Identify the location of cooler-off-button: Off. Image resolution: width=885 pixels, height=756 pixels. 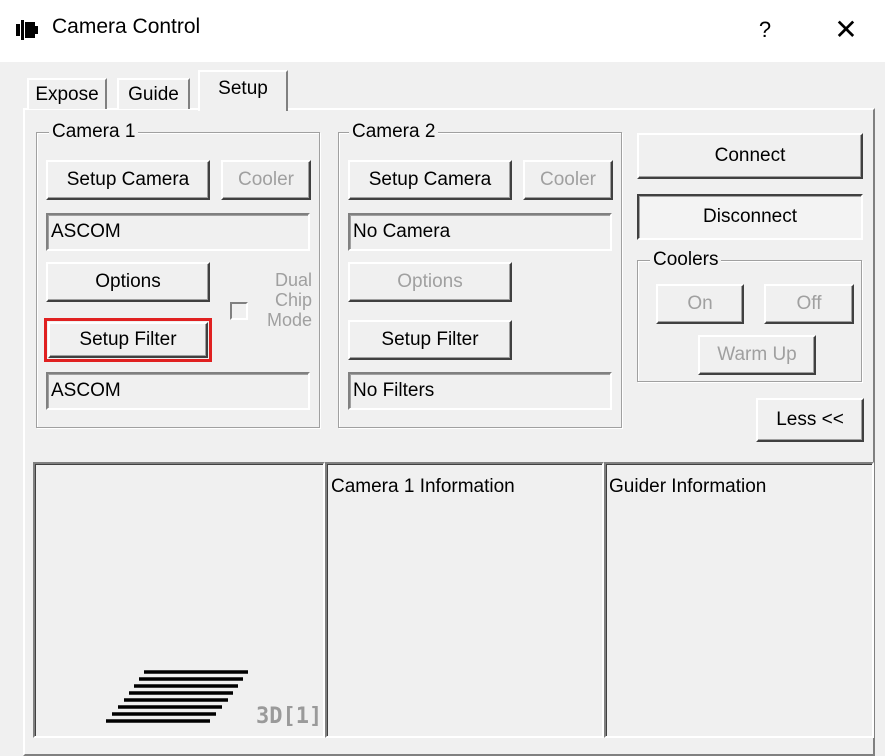
(809, 304).